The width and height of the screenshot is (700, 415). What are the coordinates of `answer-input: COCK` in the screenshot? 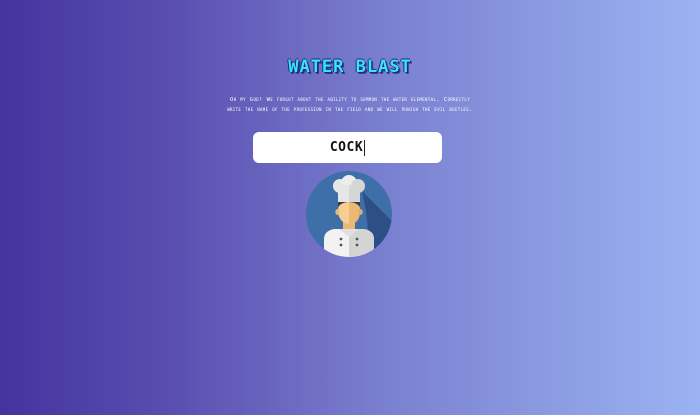 It's located at (347, 147).